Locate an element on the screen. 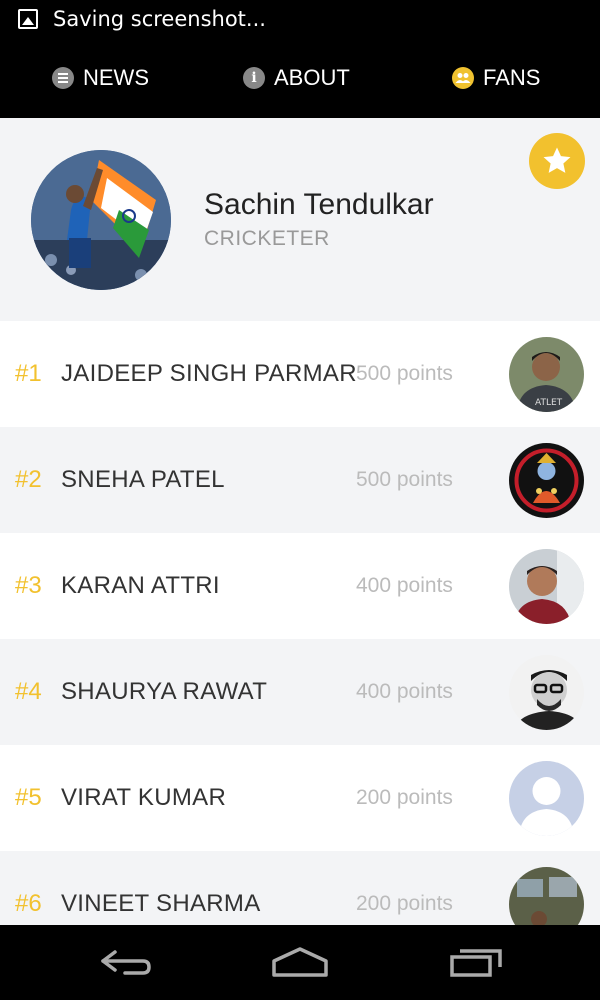 The height and width of the screenshot is (1000, 600). tab-fans: FANS is located at coordinates (496, 78).